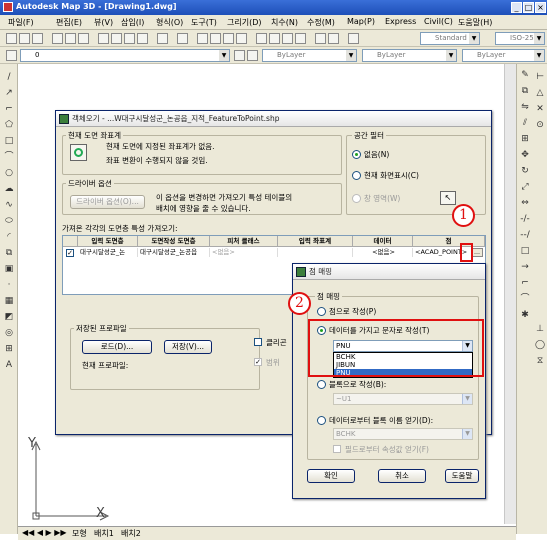 The width and height of the screenshot is (547, 550). Describe the element at coordinates (37, 38) in the screenshot. I see `save-icon` at that location.